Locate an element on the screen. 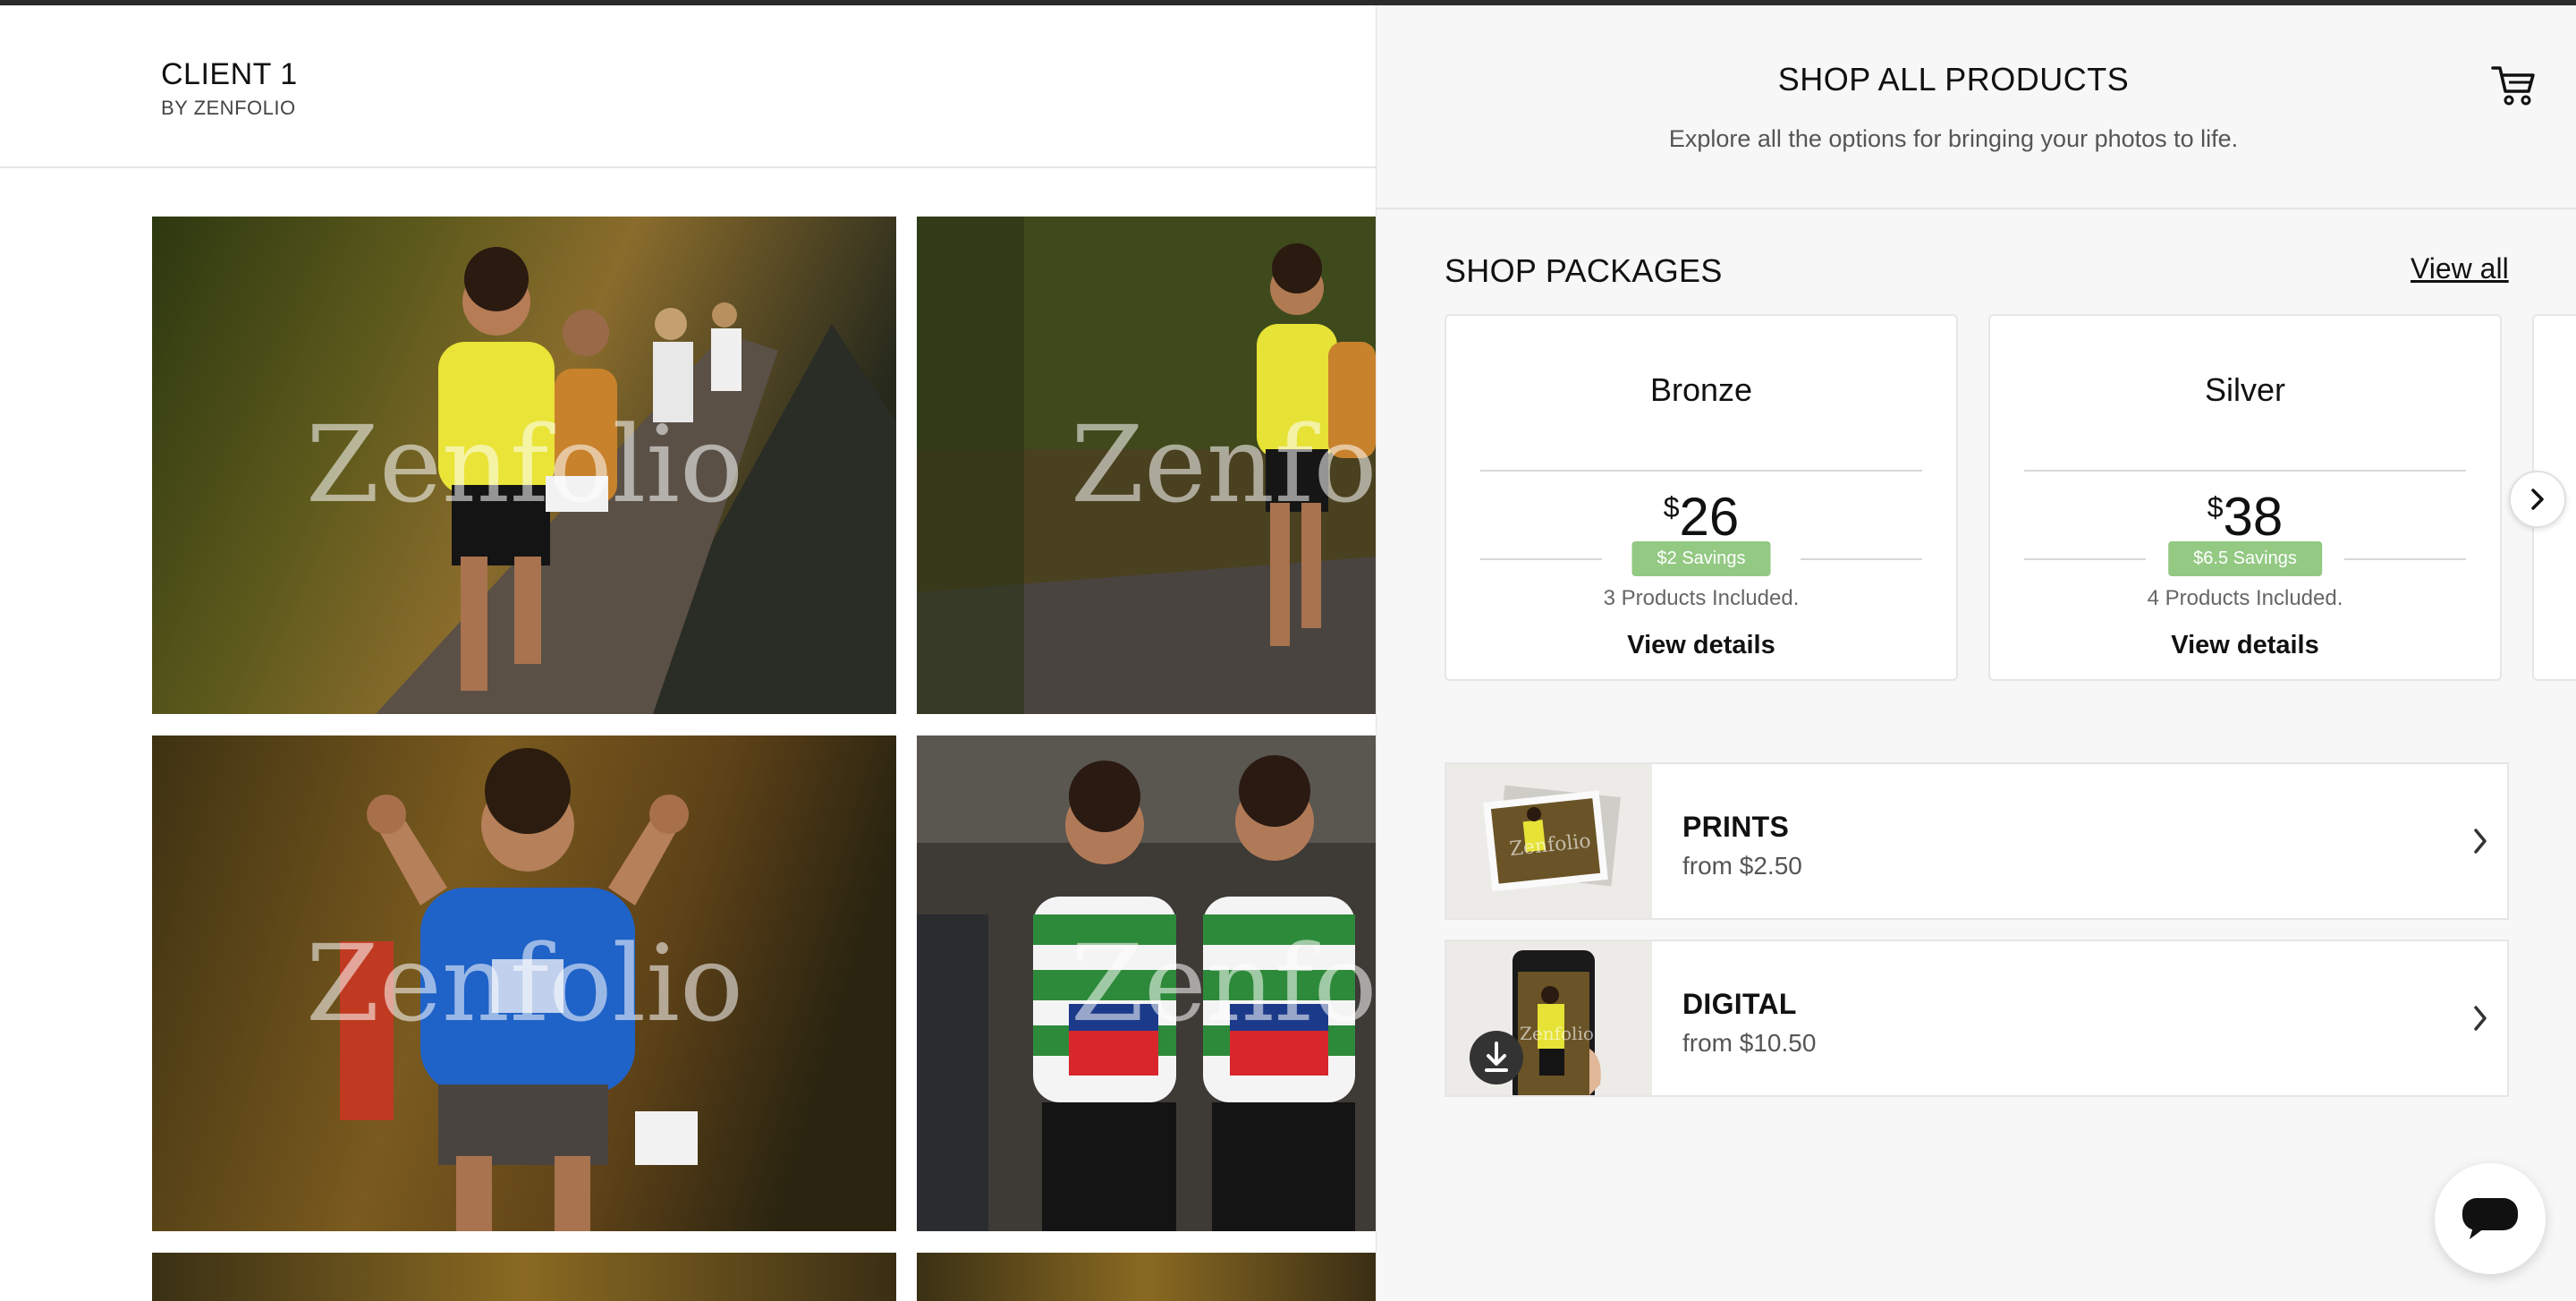  site-header: CLIENT 1 BY ZENFOLIO is located at coordinates (688, 86).